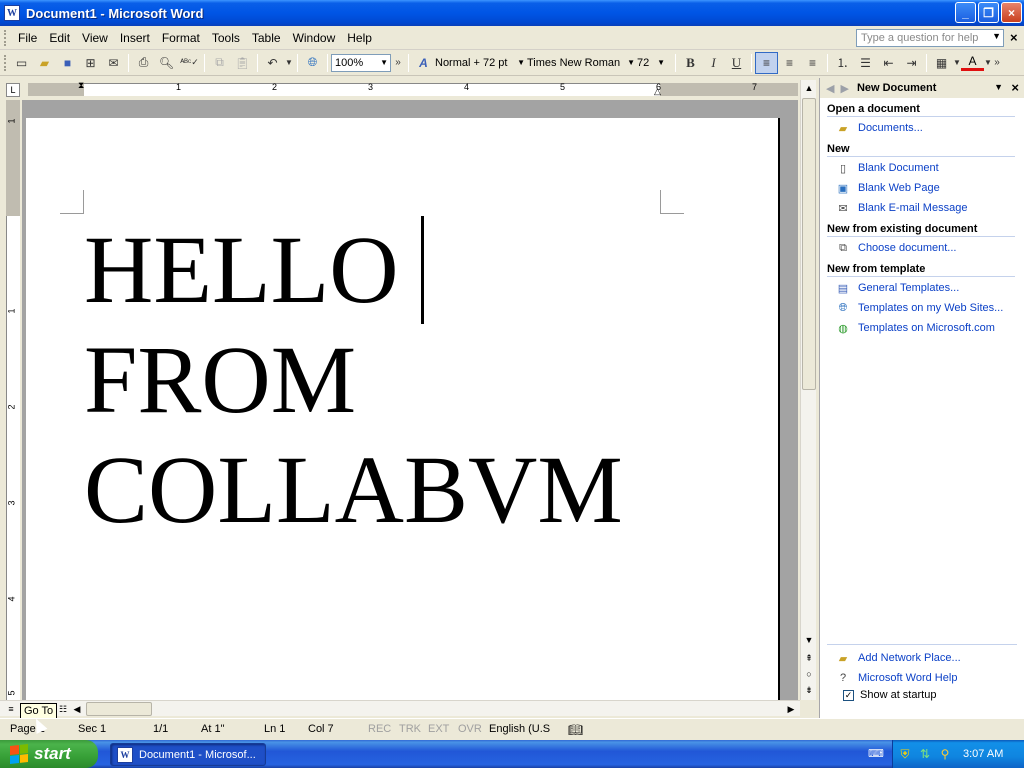  Describe the element at coordinates (379, 729) in the screenshot. I see `status-rec: REC` at that location.